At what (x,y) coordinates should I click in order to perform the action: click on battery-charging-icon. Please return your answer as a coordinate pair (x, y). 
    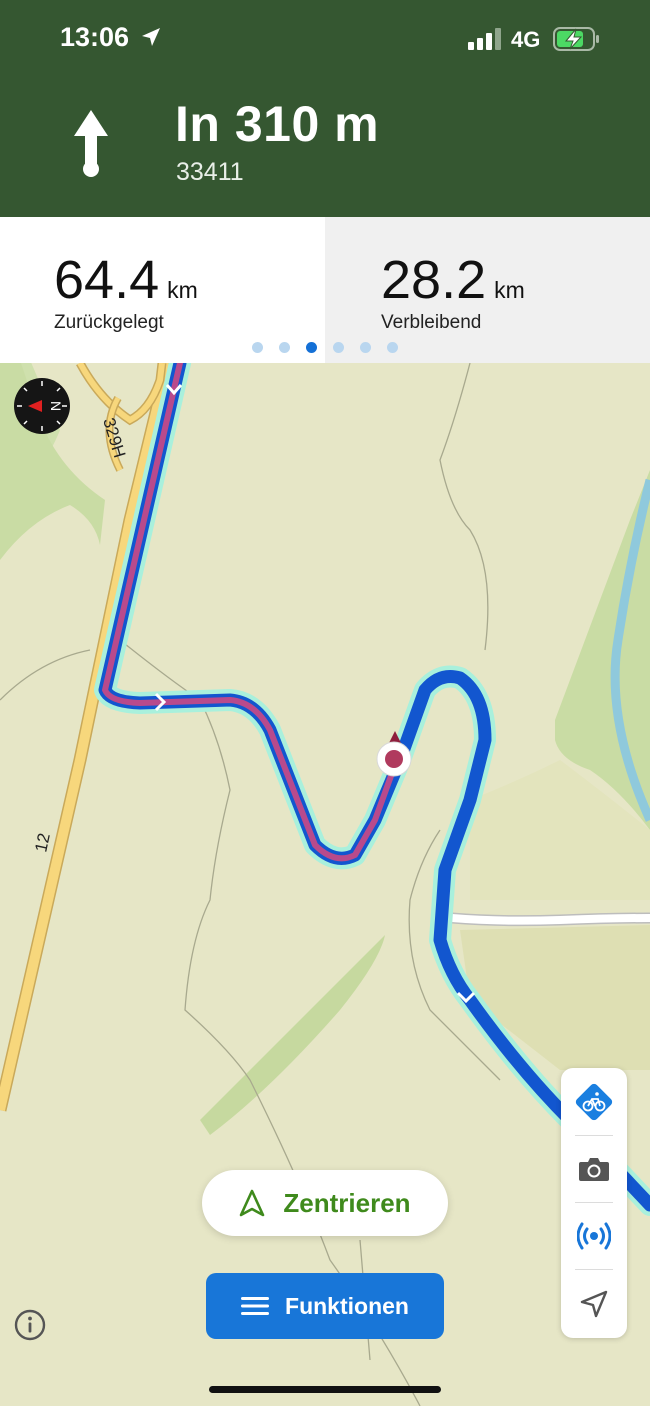
    Looking at the image, I should click on (576, 39).